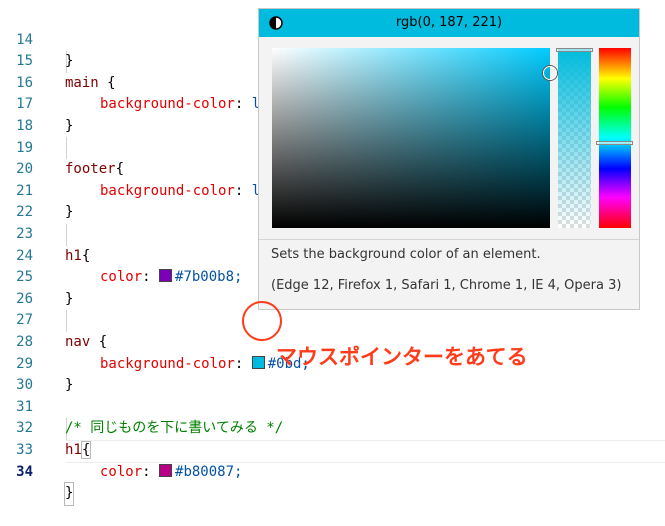 This screenshot has height=526, width=665. What do you see at coordinates (332, 428) in the screenshot?
I see `code-line: 32 h1{` at bounding box center [332, 428].